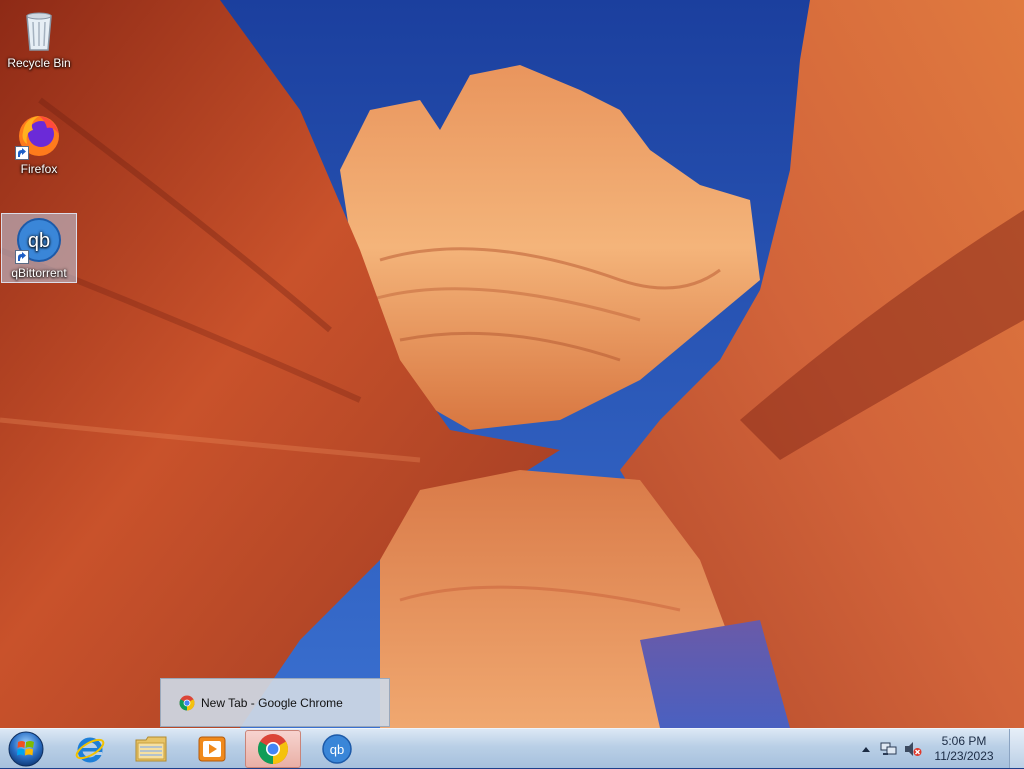 The image size is (1024, 769). Describe the element at coordinates (39, 273) in the screenshot. I see `desktop-icon-label: qBittorrent` at that location.